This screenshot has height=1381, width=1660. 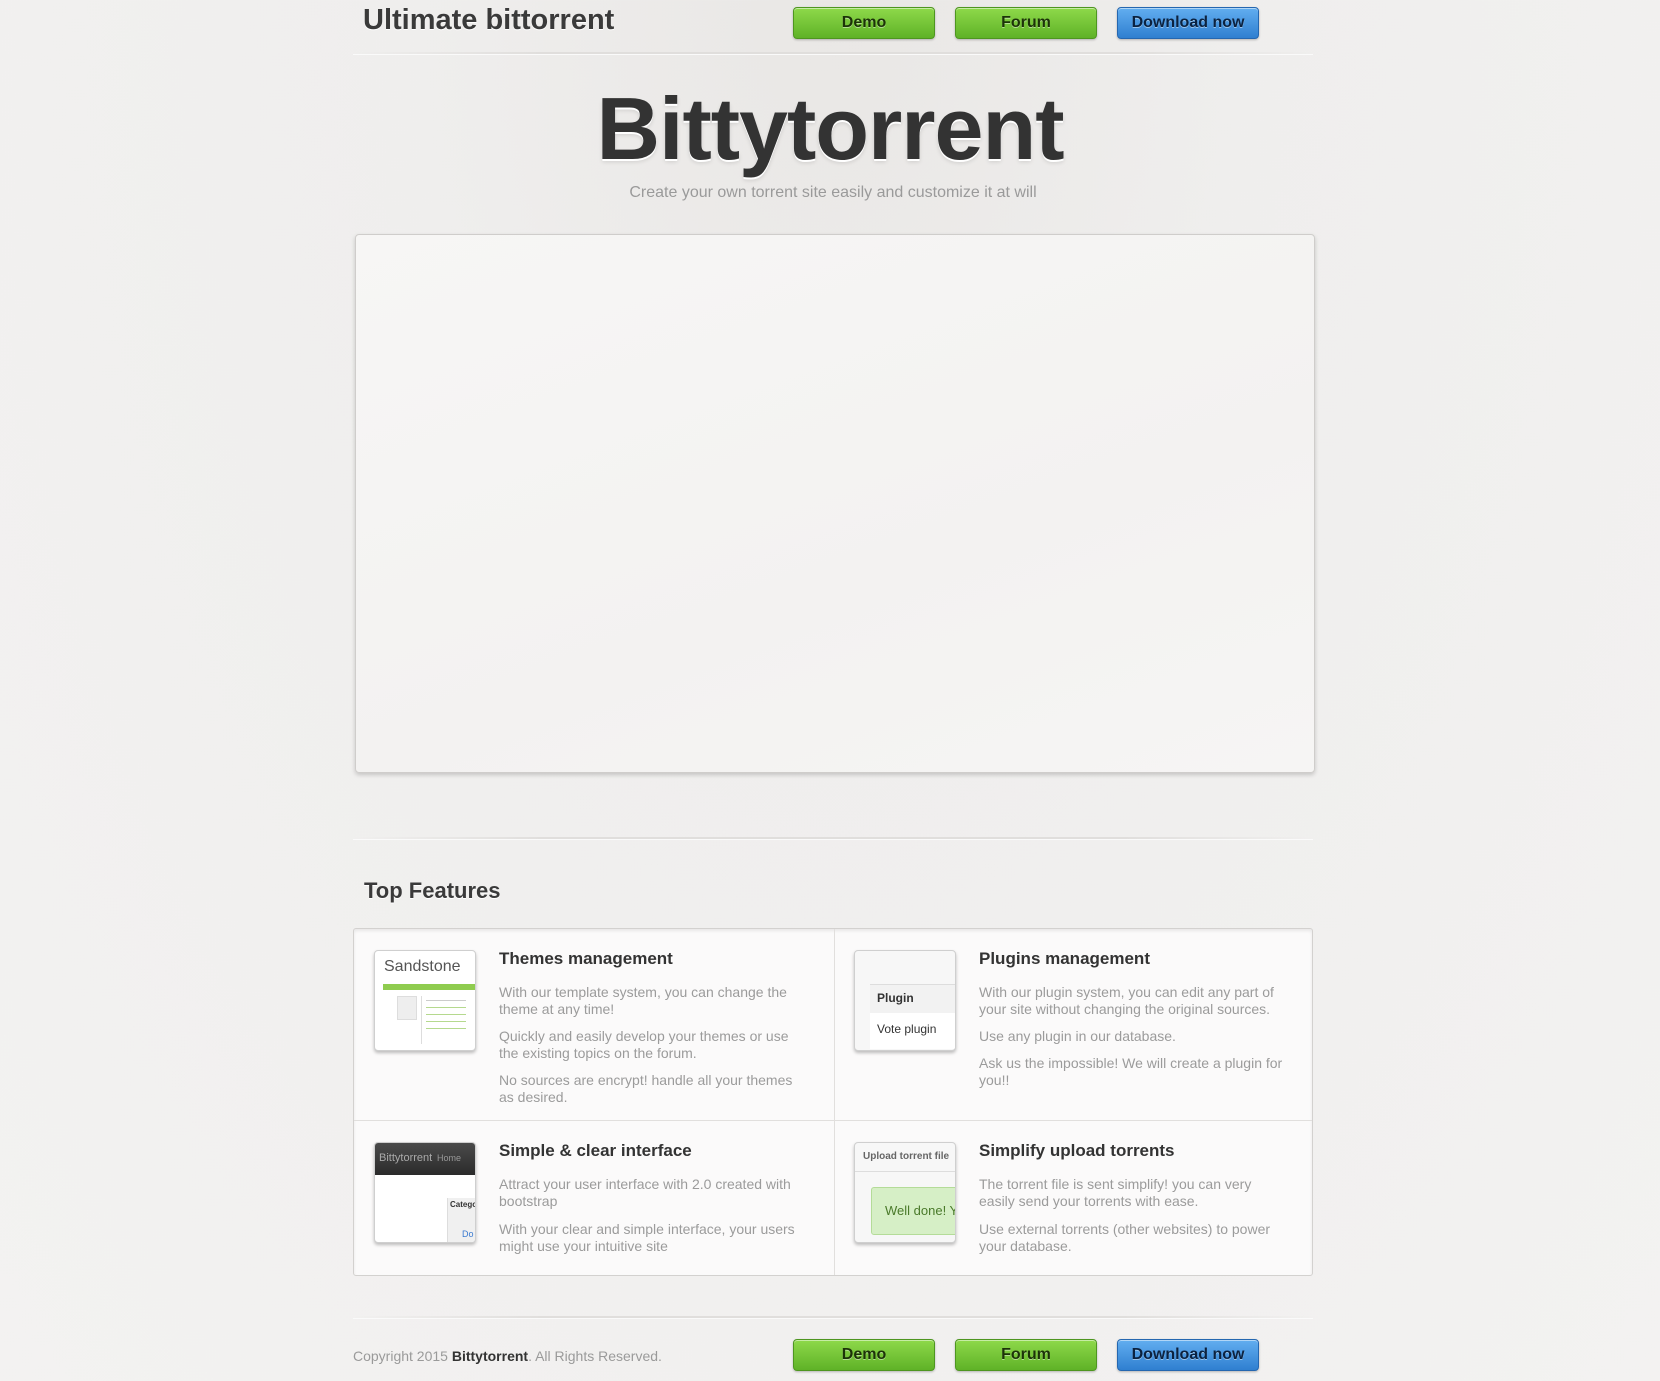 What do you see at coordinates (920, 1210) in the screenshot?
I see `thumb-alert-text: Well done! Yo` at bounding box center [920, 1210].